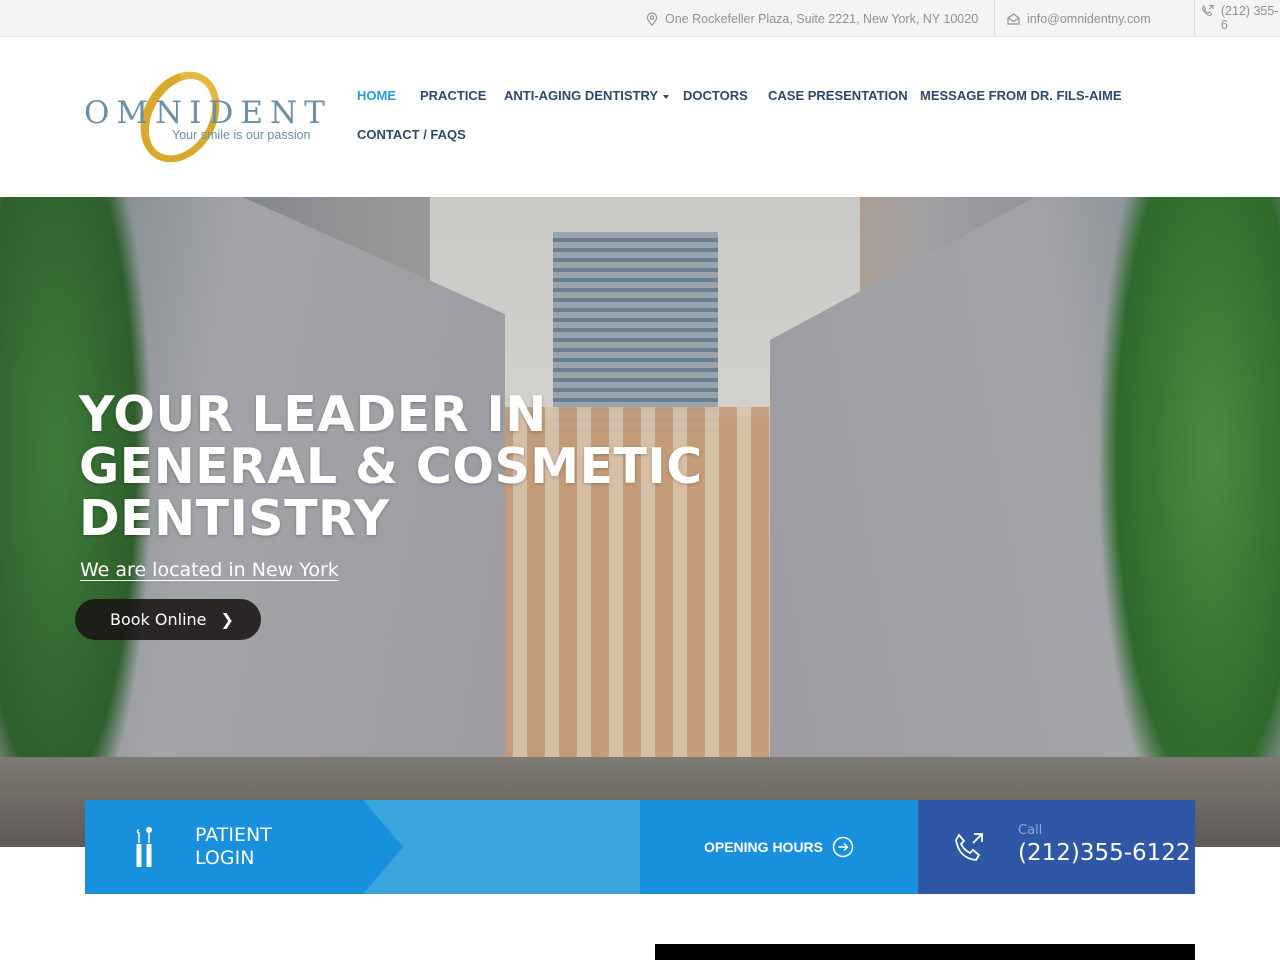 The image size is (1280, 960). I want to click on email-link: info@omnidentny.com, so click(1072, 18).